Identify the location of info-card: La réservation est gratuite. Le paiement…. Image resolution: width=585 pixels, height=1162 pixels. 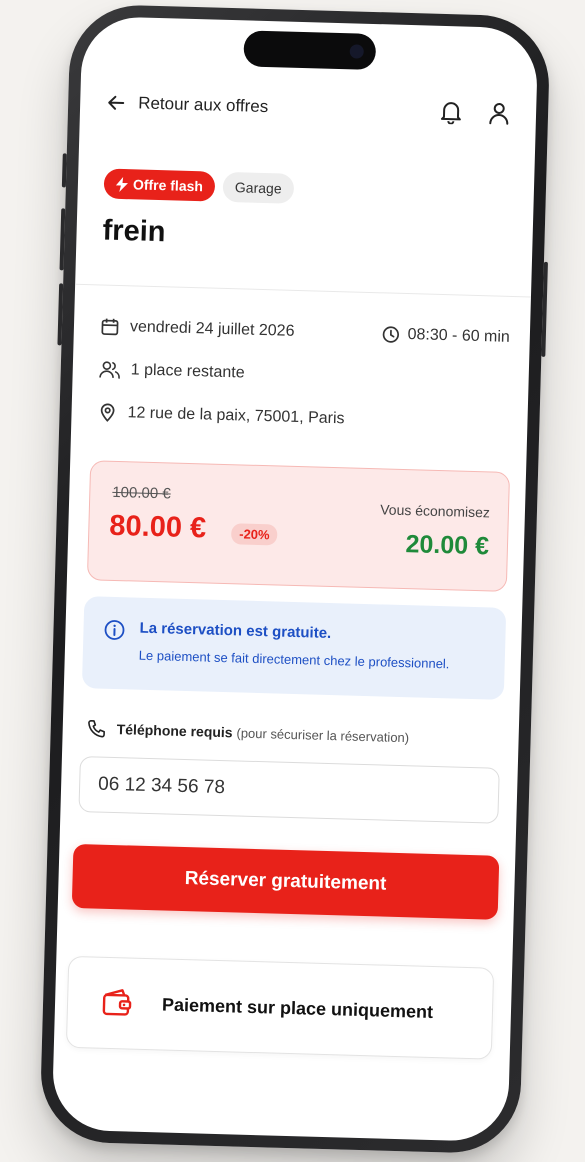
(294, 648).